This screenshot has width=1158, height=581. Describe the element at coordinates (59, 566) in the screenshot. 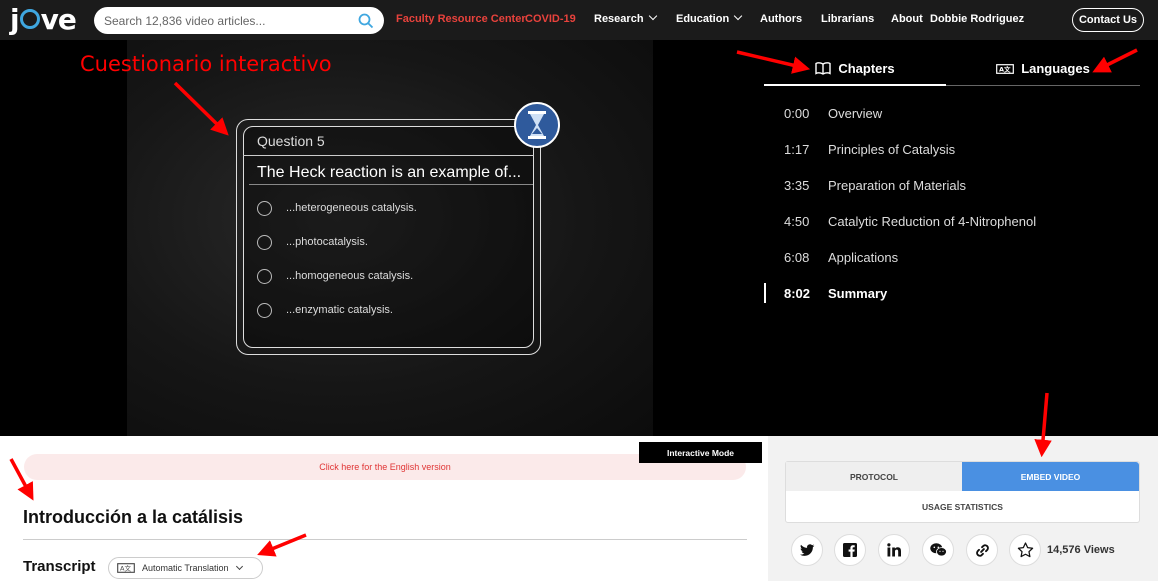

I see `transcript-heading: Transcript` at that location.